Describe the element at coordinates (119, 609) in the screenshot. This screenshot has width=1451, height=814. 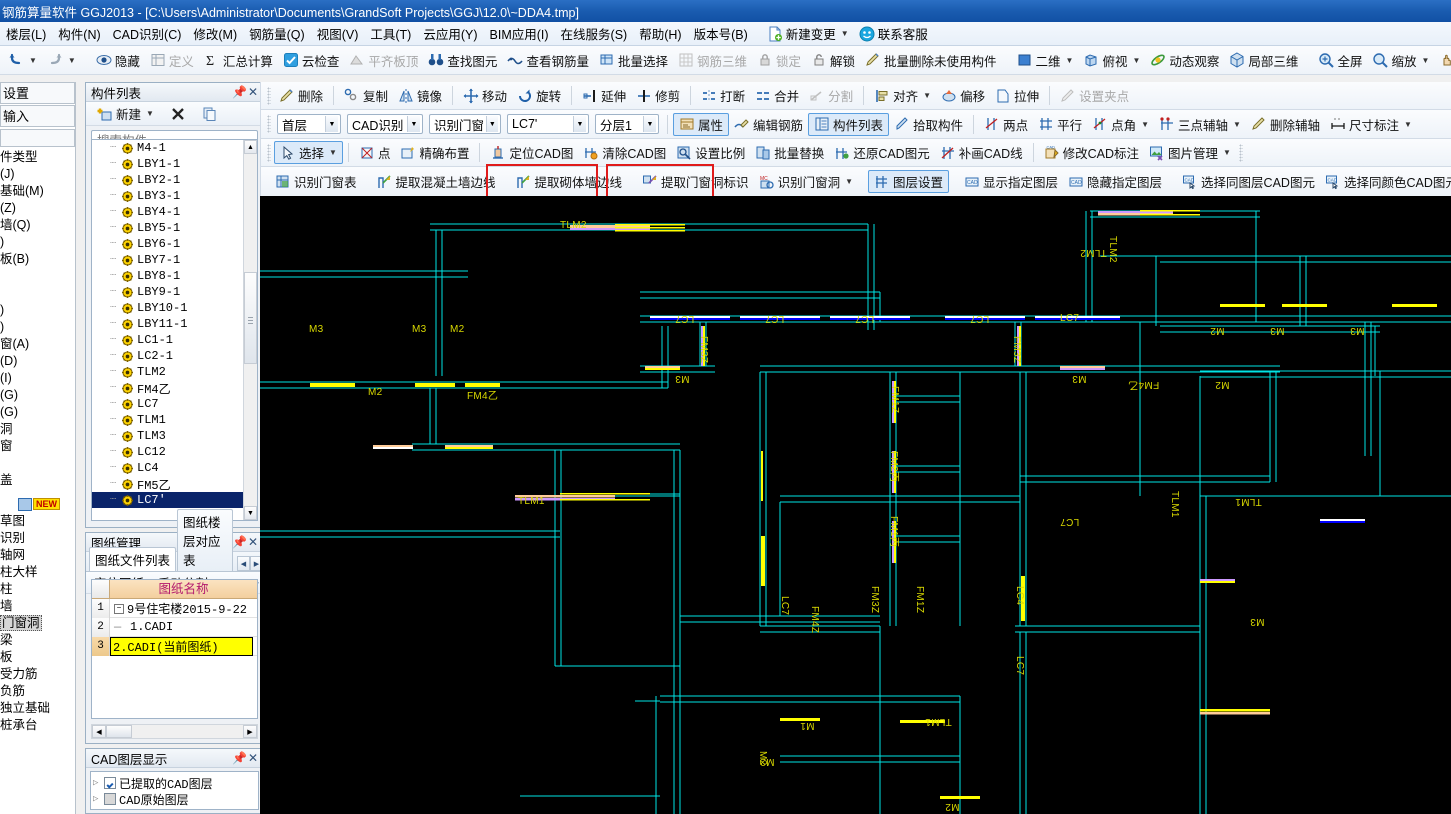
I see `expand-collapse-icon: −` at that location.